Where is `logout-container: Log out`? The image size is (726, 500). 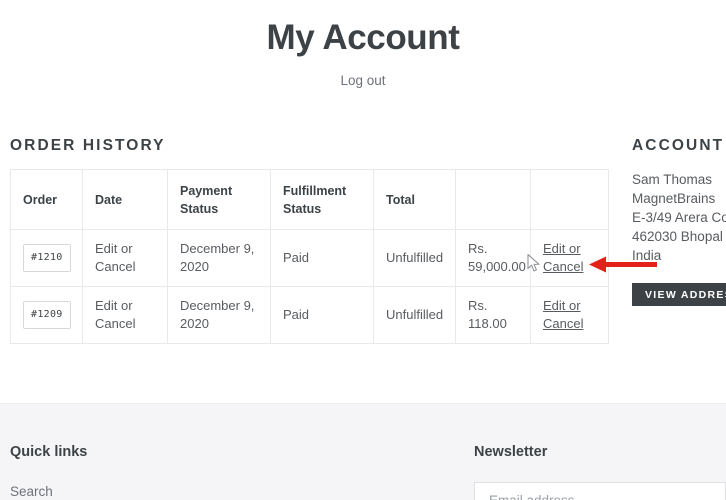
logout-container: Log out is located at coordinates (363, 81).